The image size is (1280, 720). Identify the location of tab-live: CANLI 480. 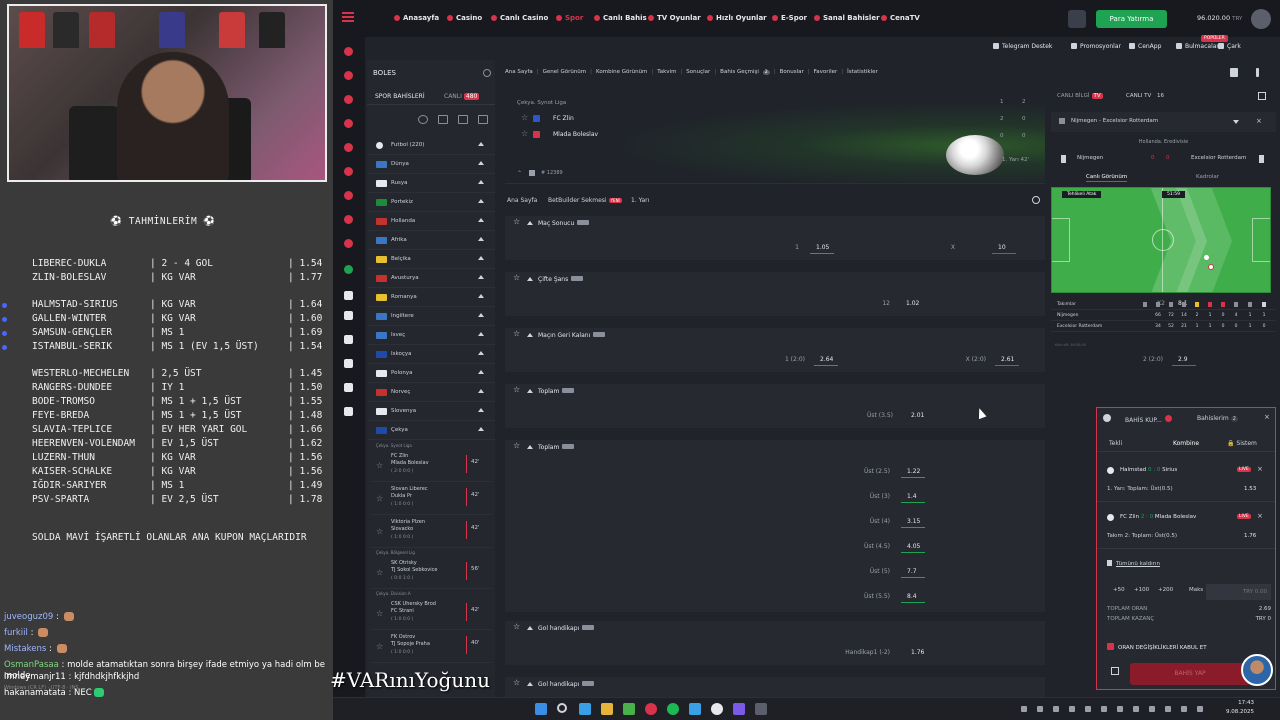
(462, 96).